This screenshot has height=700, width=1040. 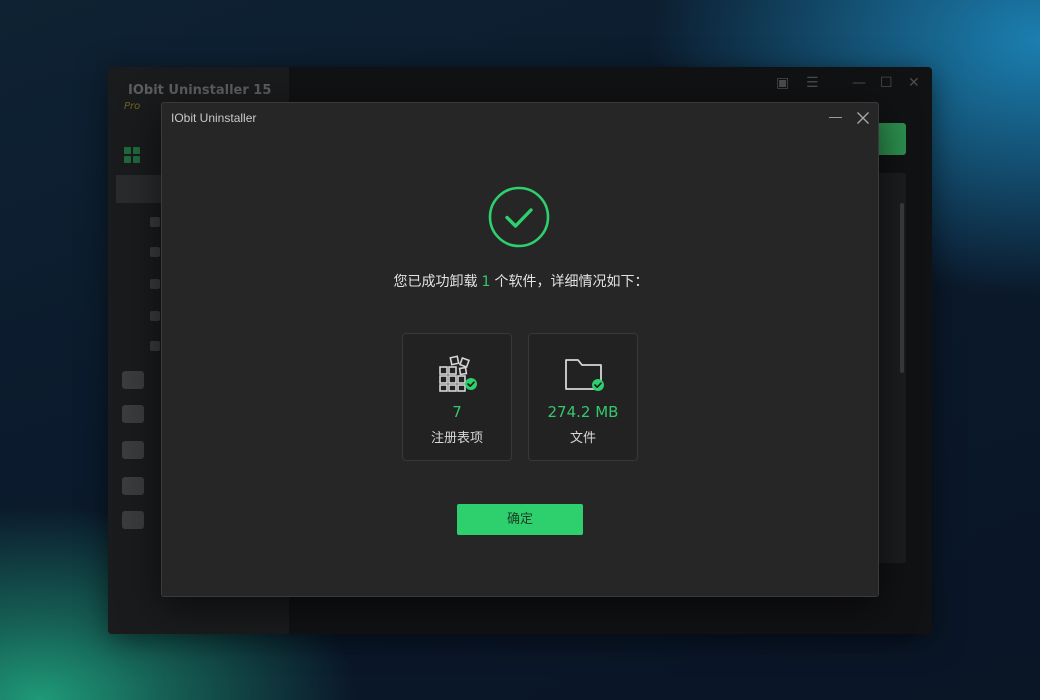 I want to click on files-size: 274.2 MB, so click(x=583, y=412).